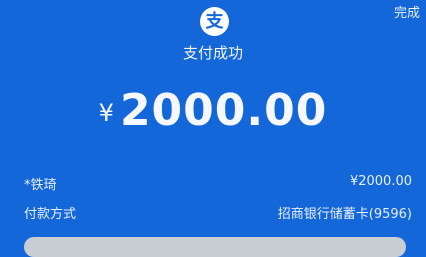 Image resolution: width=426 pixels, height=257 pixels. What do you see at coordinates (218, 183) in the screenshot?
I see `payee-row: *铁琦 ¥2000.00` at bounding box center [218, 183].